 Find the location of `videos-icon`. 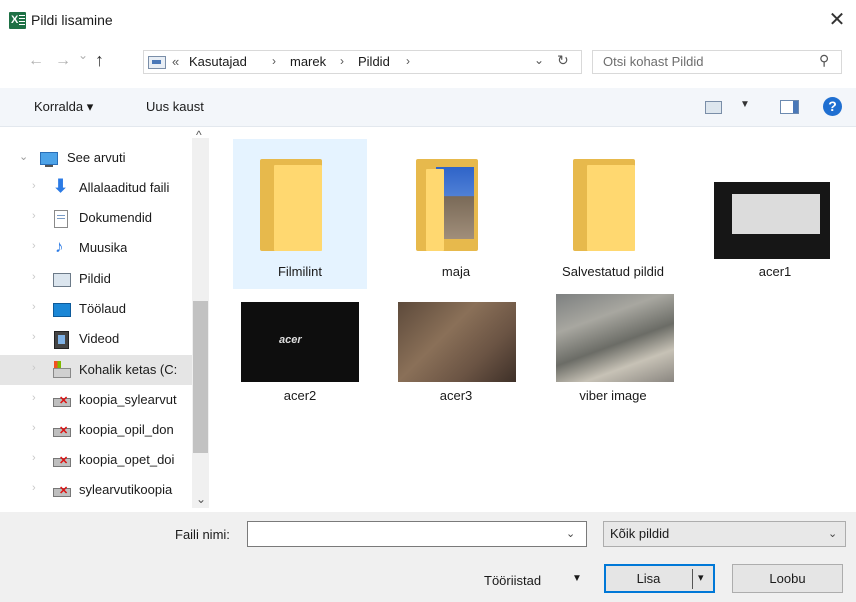

videos-icon is located at coordinates (61, 340).